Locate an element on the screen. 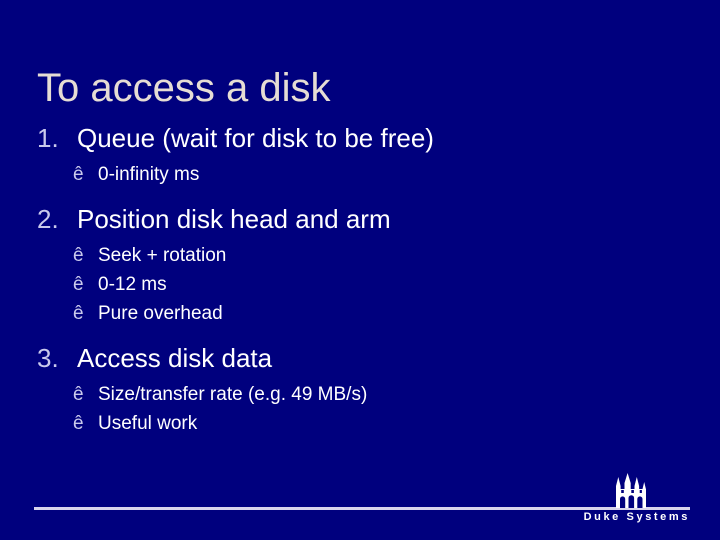  sub-bullet-2-1: ê Seek + rotation is located at coordinates (380, 255).